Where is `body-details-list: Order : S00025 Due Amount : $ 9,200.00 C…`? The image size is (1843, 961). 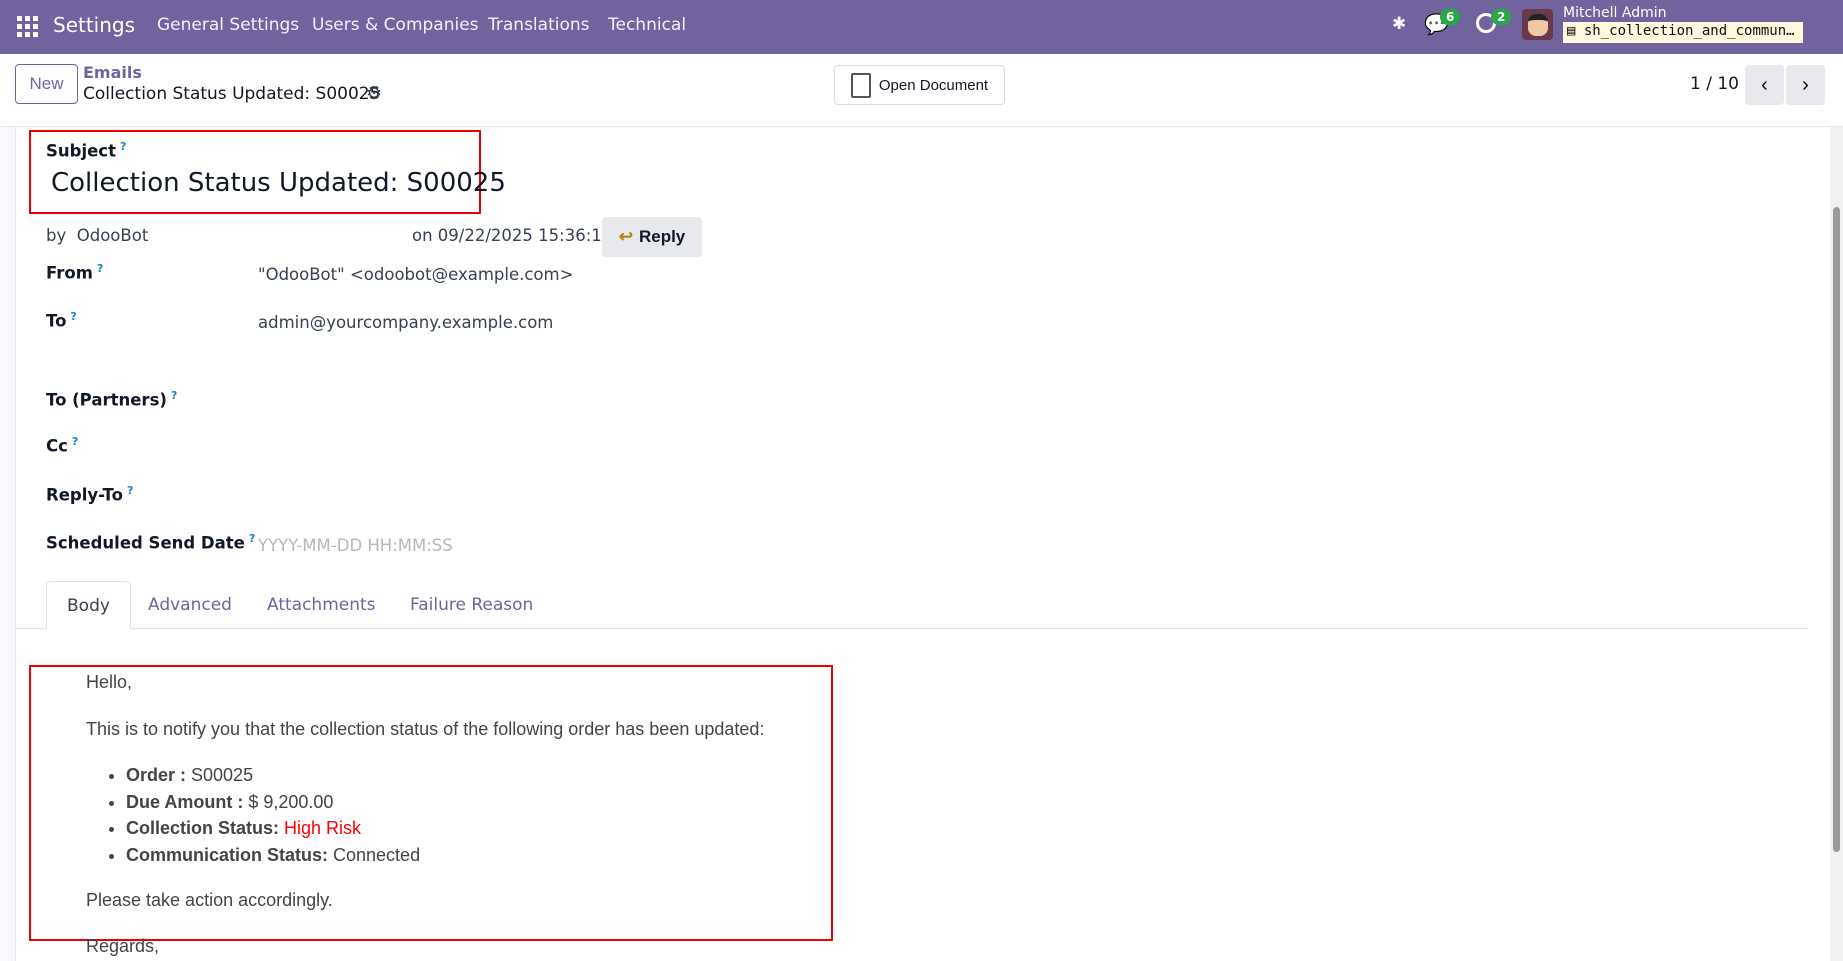 body-details-list: Order : S00025 Due Amount : $ 9,200.00 C… is located at coordinates (456, 827).